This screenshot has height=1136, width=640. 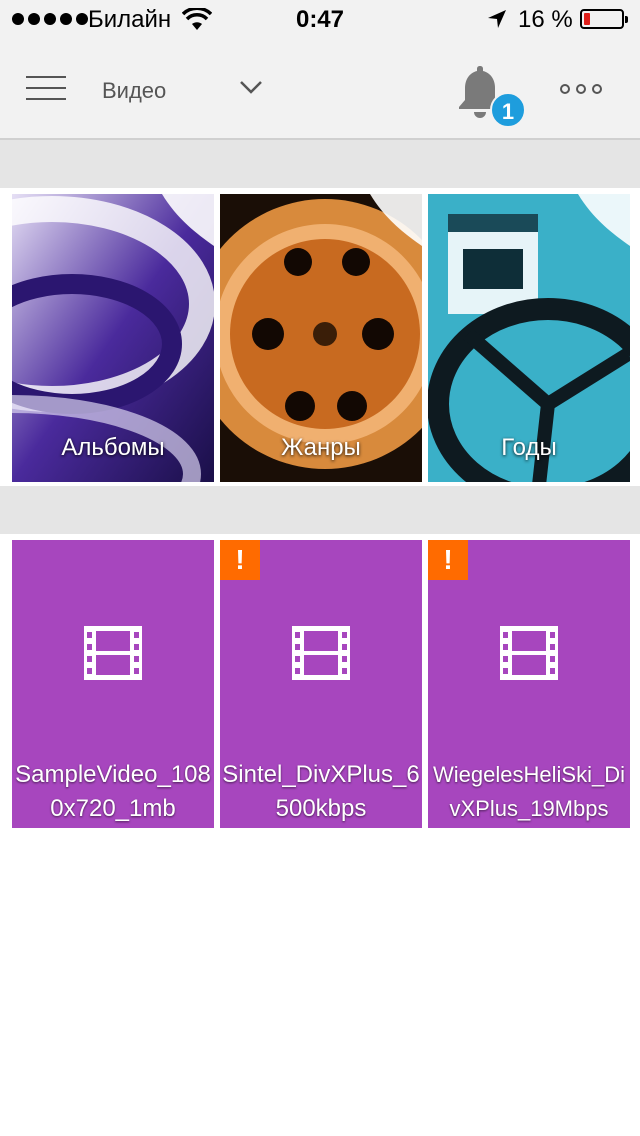 What do you see at coordinates (321, 791) in the screenshot?
I see `video-title: Sintel_DivXPlus_6500kbps` at bounding box center [321, 791].